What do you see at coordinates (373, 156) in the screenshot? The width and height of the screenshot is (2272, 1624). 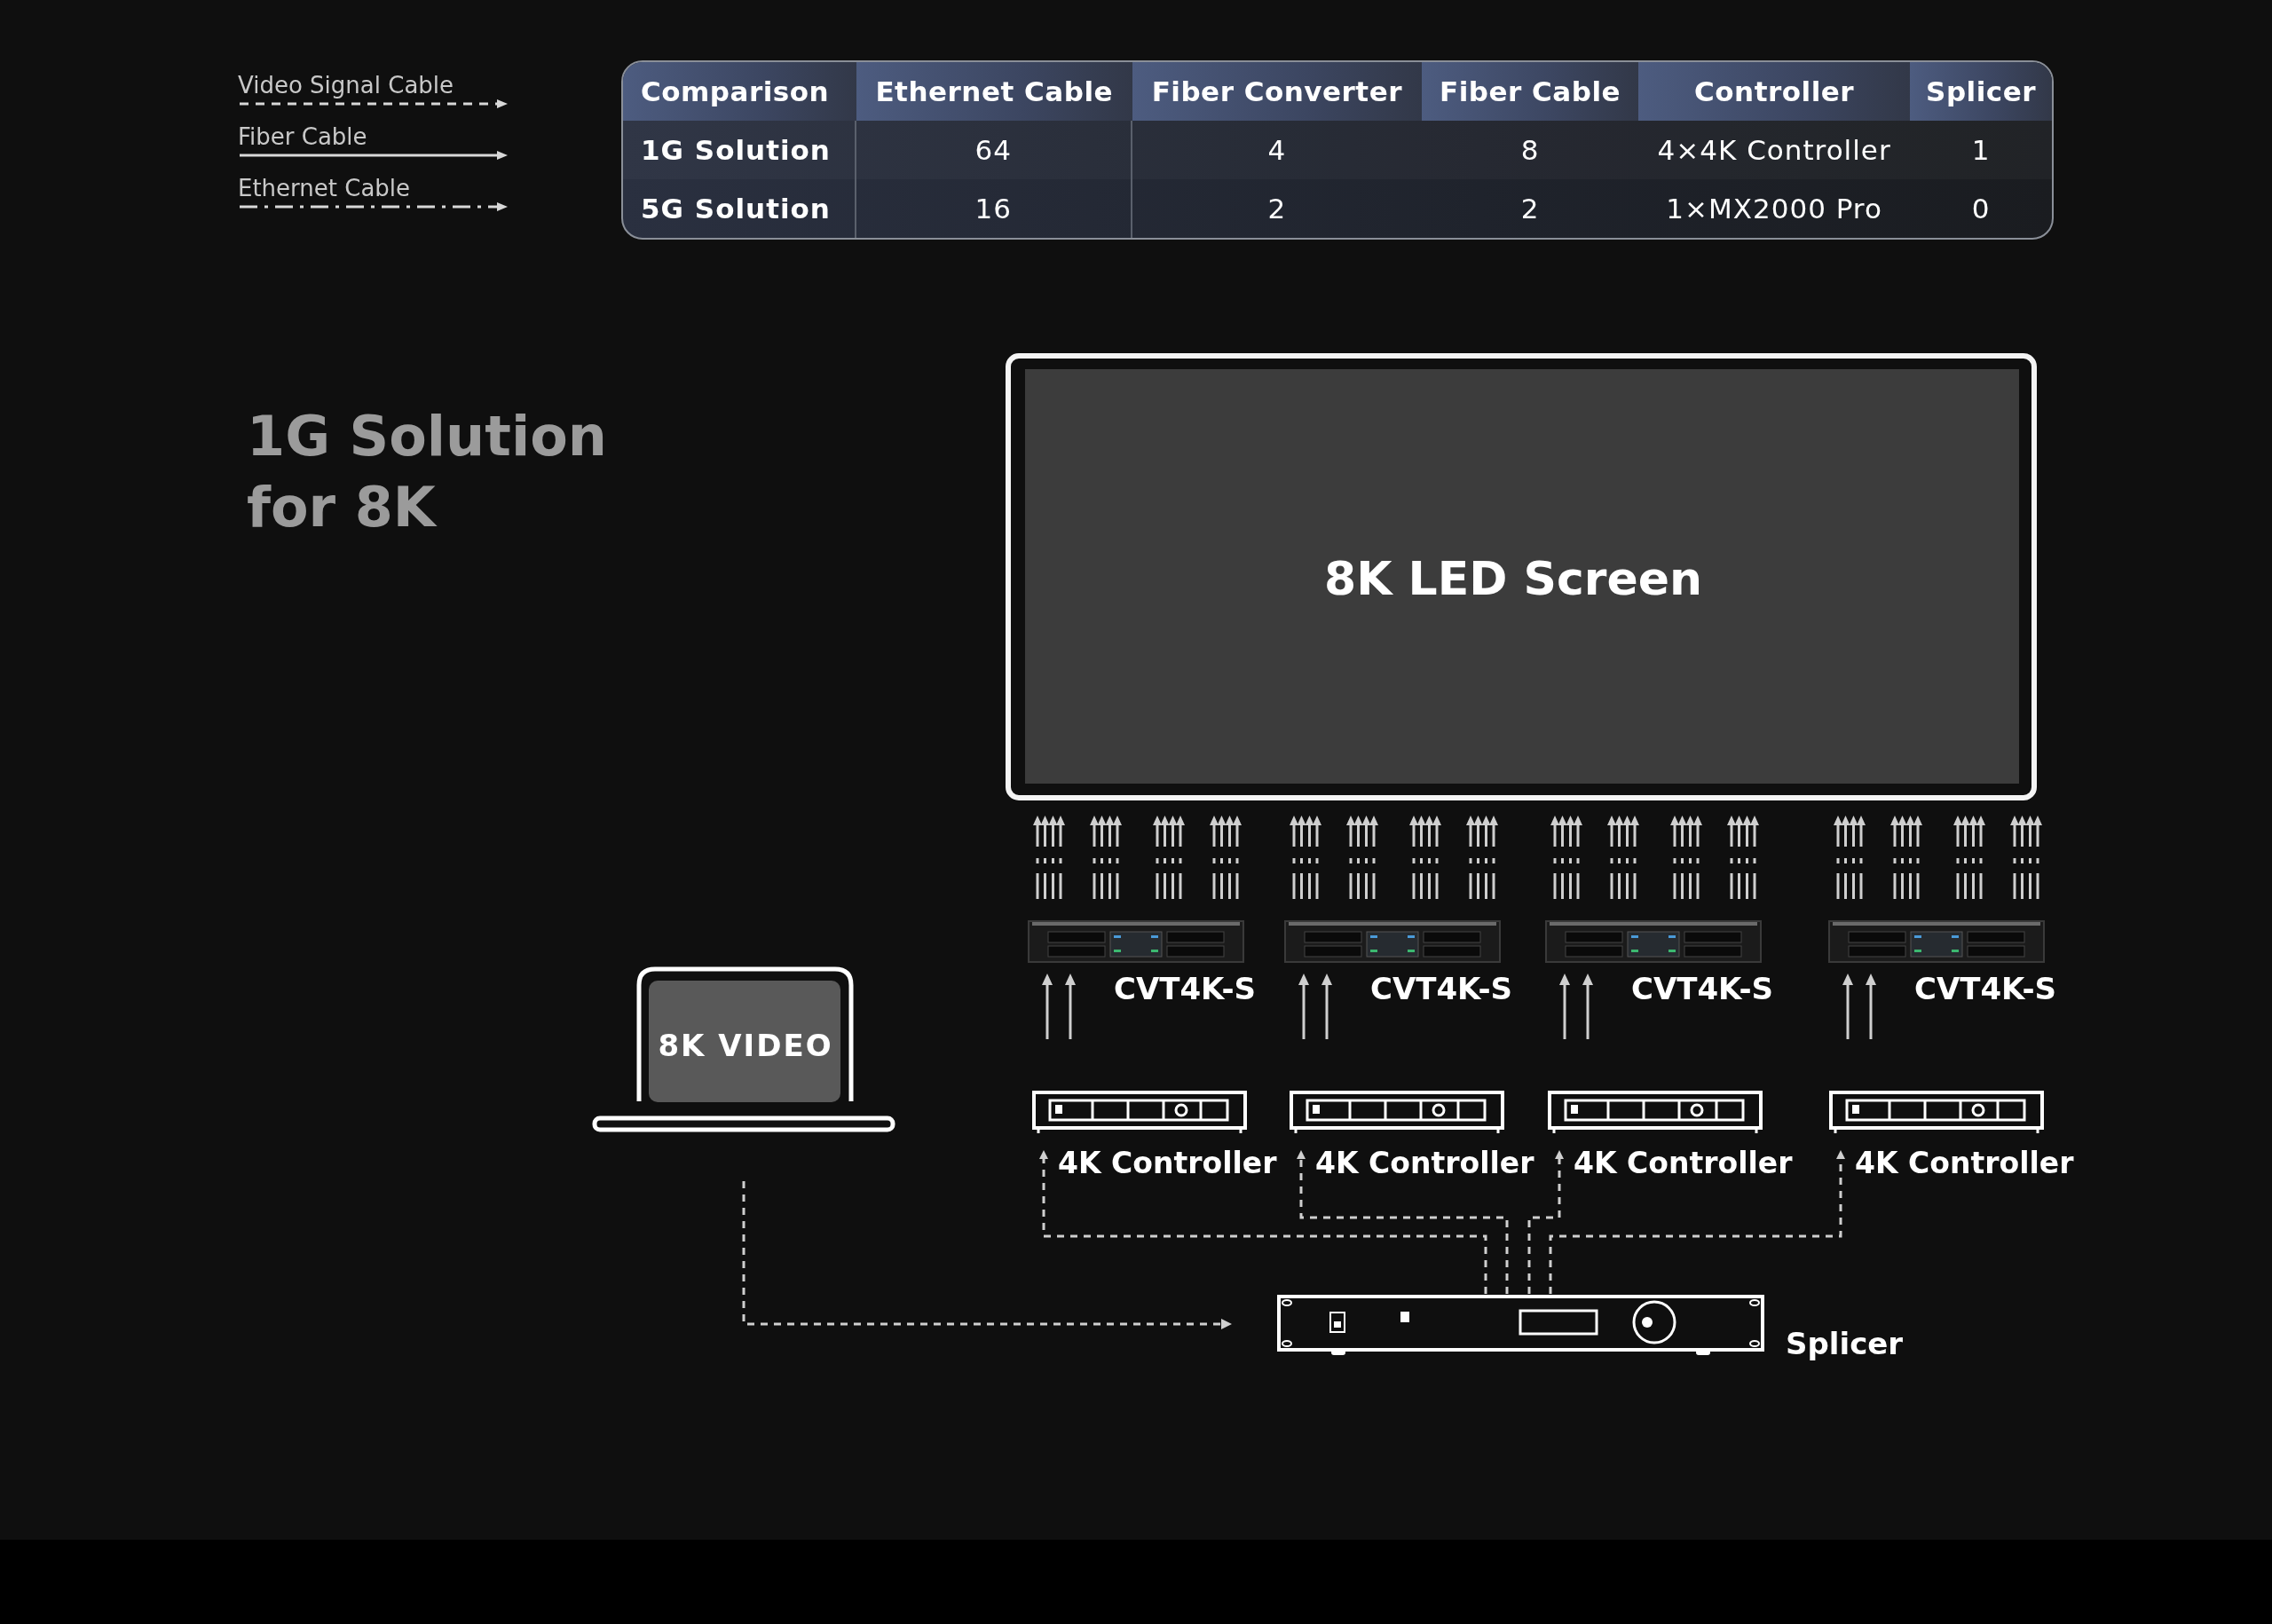 I see `solid-arrow-icon` at bounding box center [373, 156].